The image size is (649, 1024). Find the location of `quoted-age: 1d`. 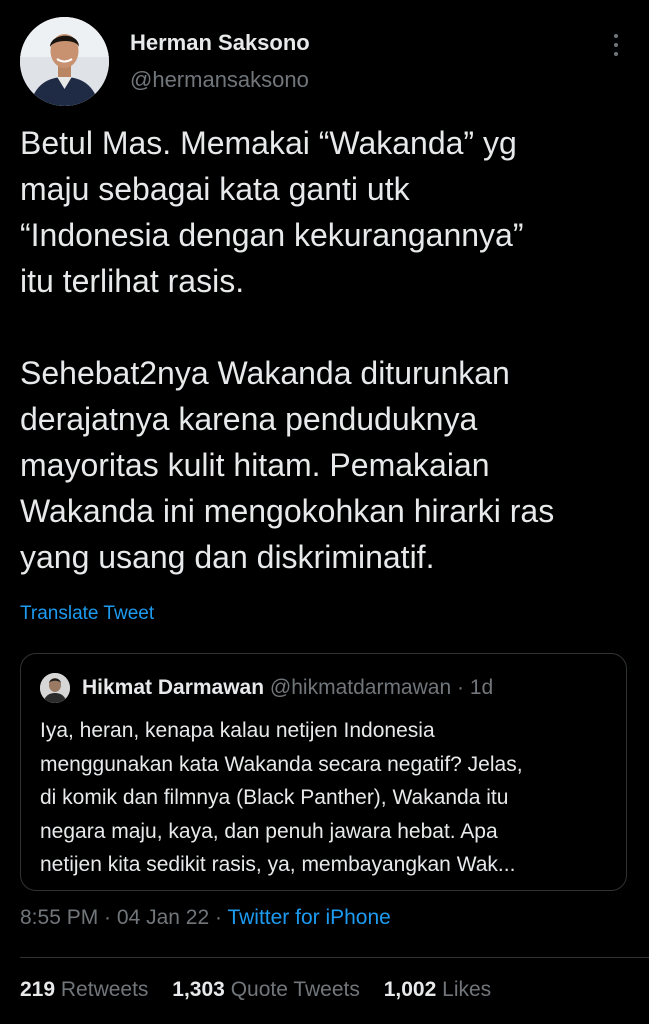

quoted-age: 1d is located at coordinates (481, 687).